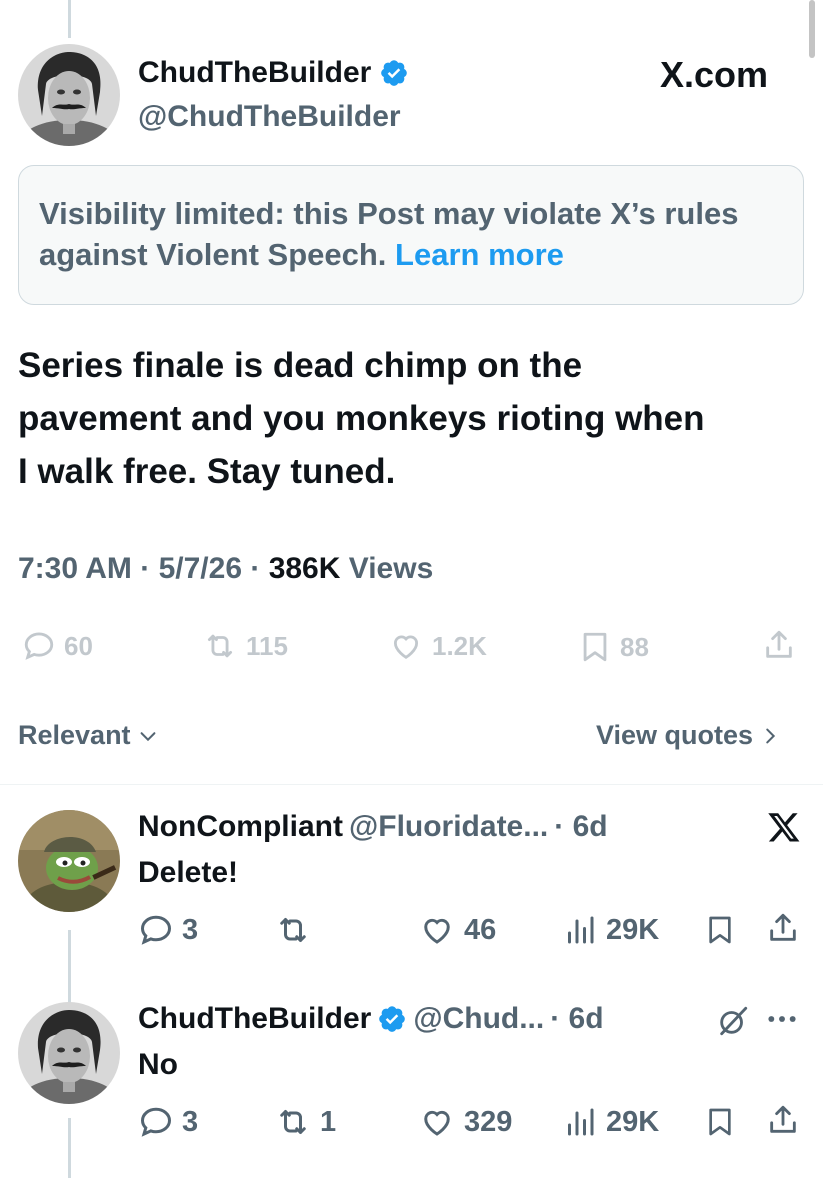 The height and width of the screenshot is (1200, 823). What do you see at coordinates (634, 646) in the screenshot?
I see `bookmark-count: 88` at bounding box center [634, 646].